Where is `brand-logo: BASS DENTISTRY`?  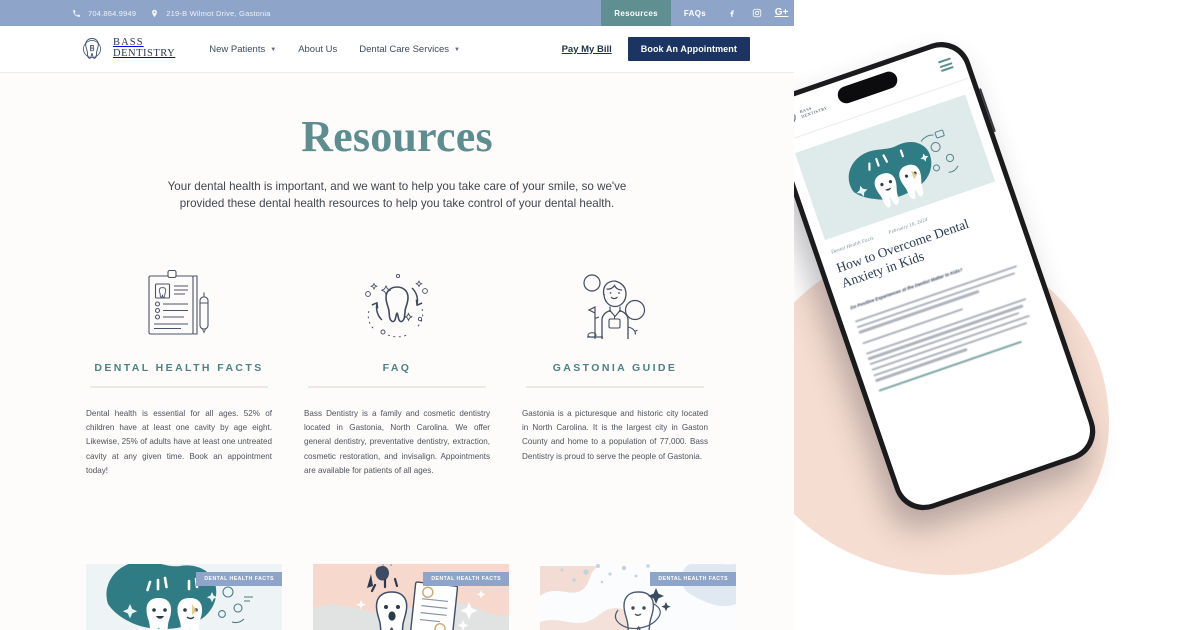 brand-logo: BASS DENTISTRY is located at coordinates (126, 49).